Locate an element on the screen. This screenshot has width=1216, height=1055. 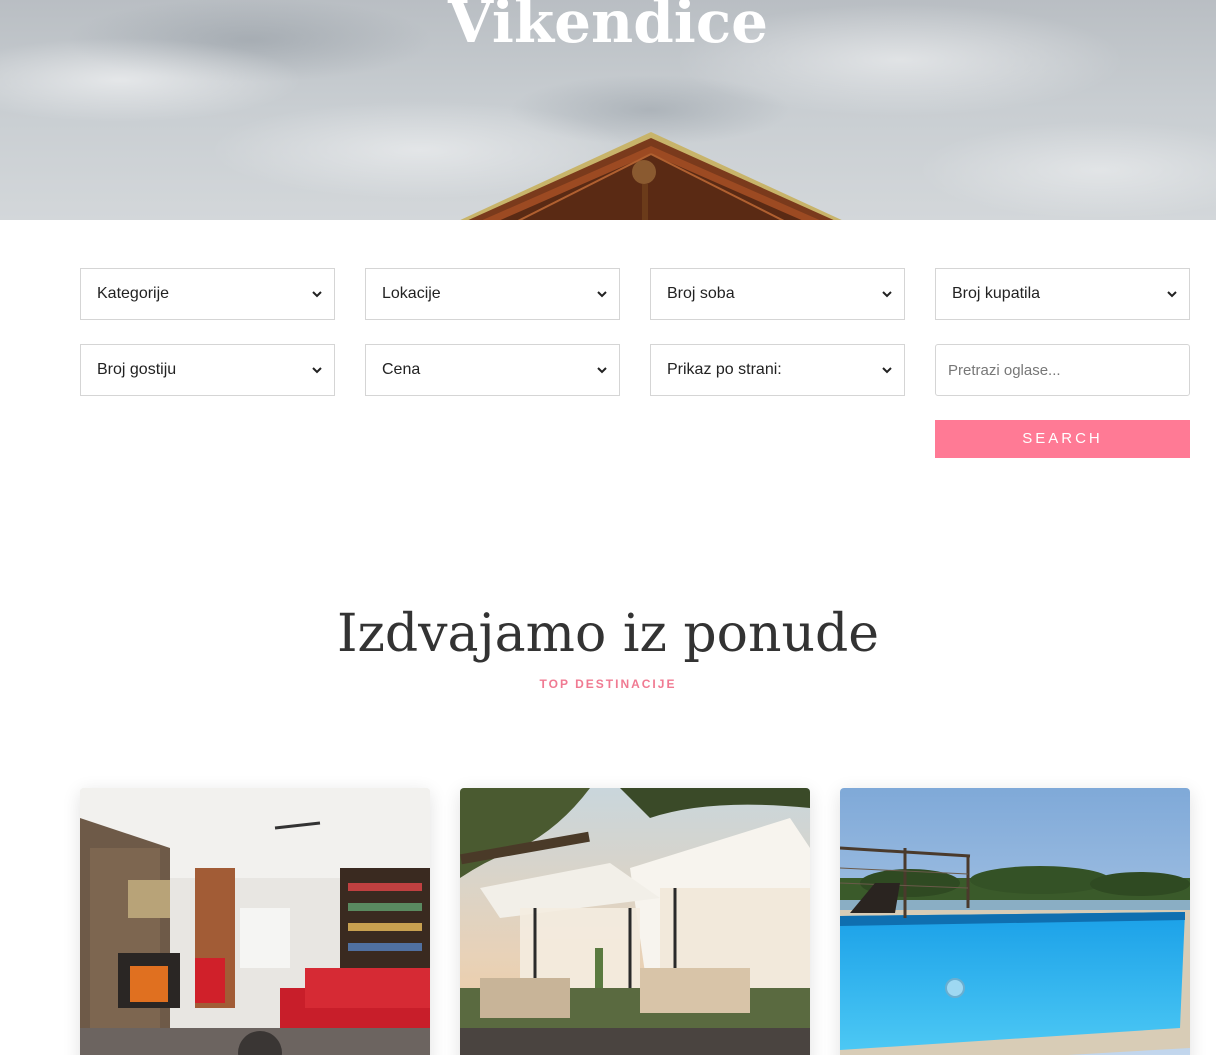
listing-image-swimming-pool is located at coordinates (1015, 921).